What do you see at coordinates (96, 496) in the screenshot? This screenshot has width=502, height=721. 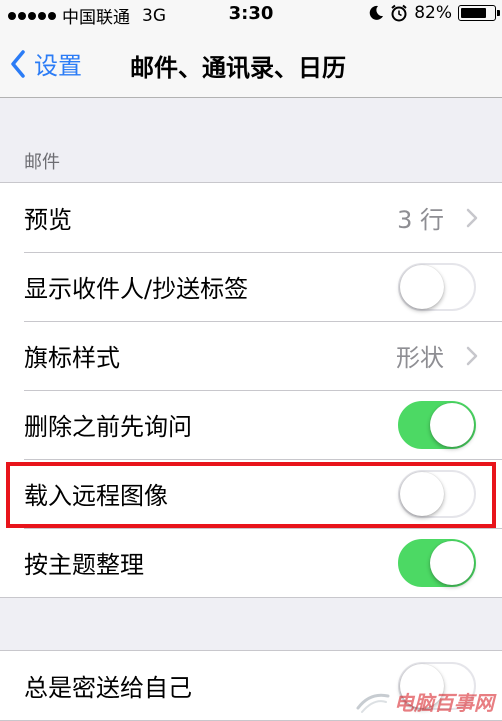 I see `row-label: 载入远程图像` at bounding box center [96, 496].